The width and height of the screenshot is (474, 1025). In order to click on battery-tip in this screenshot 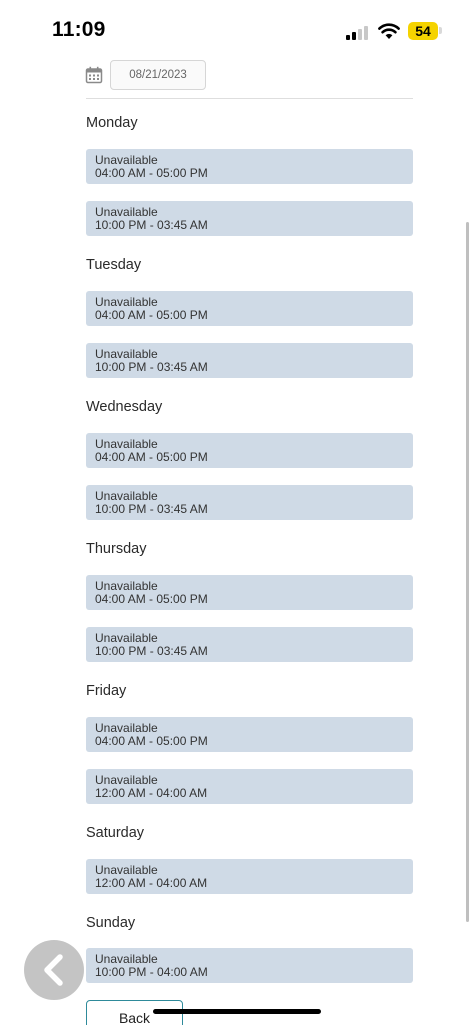, I will do `click(440, 30)`.